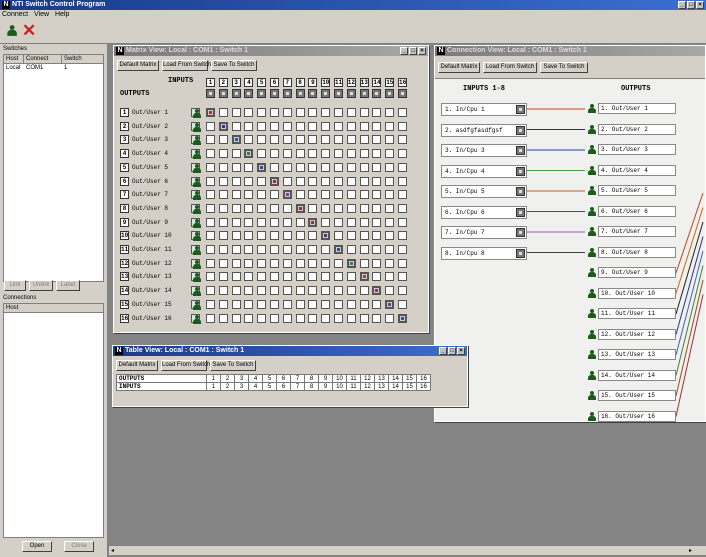 The image size is (706, 557). I want to click on table-cell-input: 11, so click(353, 386).